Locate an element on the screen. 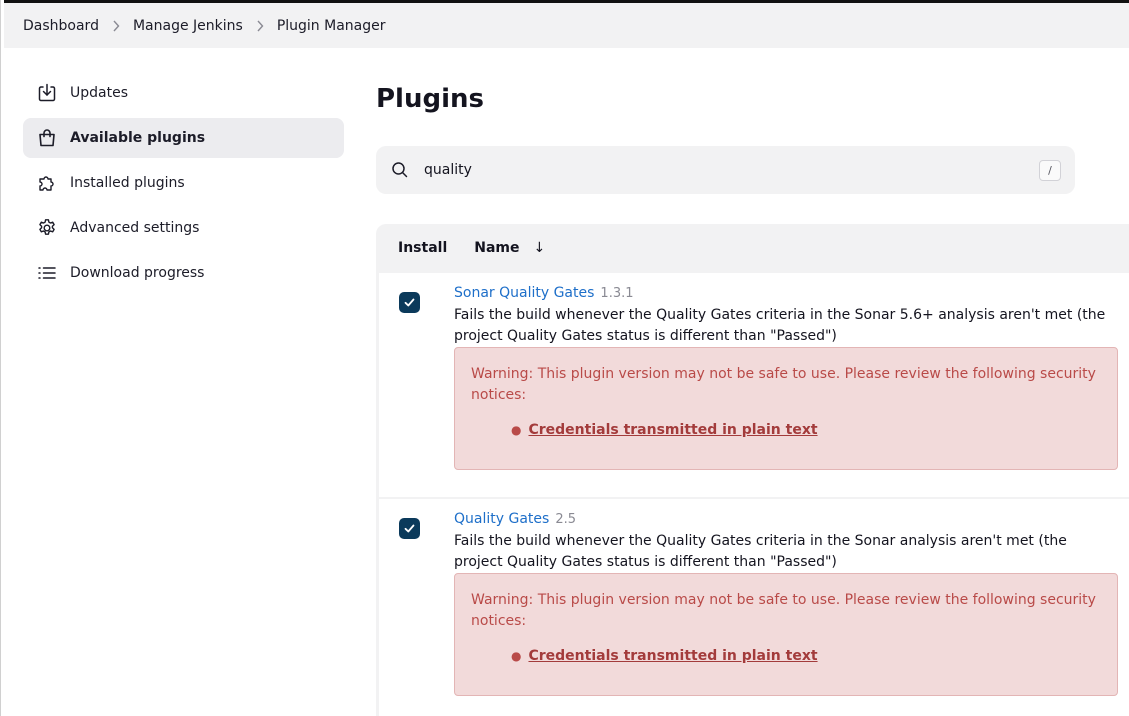 Image resolution: width=1129 pixels, height=716 pixels. breadcrumb-plugin-manager: Plugin Manager is located at coordinates (331, 26).